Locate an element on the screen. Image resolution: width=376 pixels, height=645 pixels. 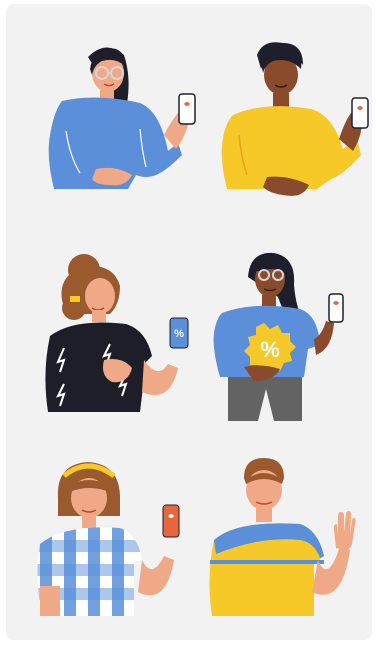
card-percent-icon: % is located at coordinates (180, 333).